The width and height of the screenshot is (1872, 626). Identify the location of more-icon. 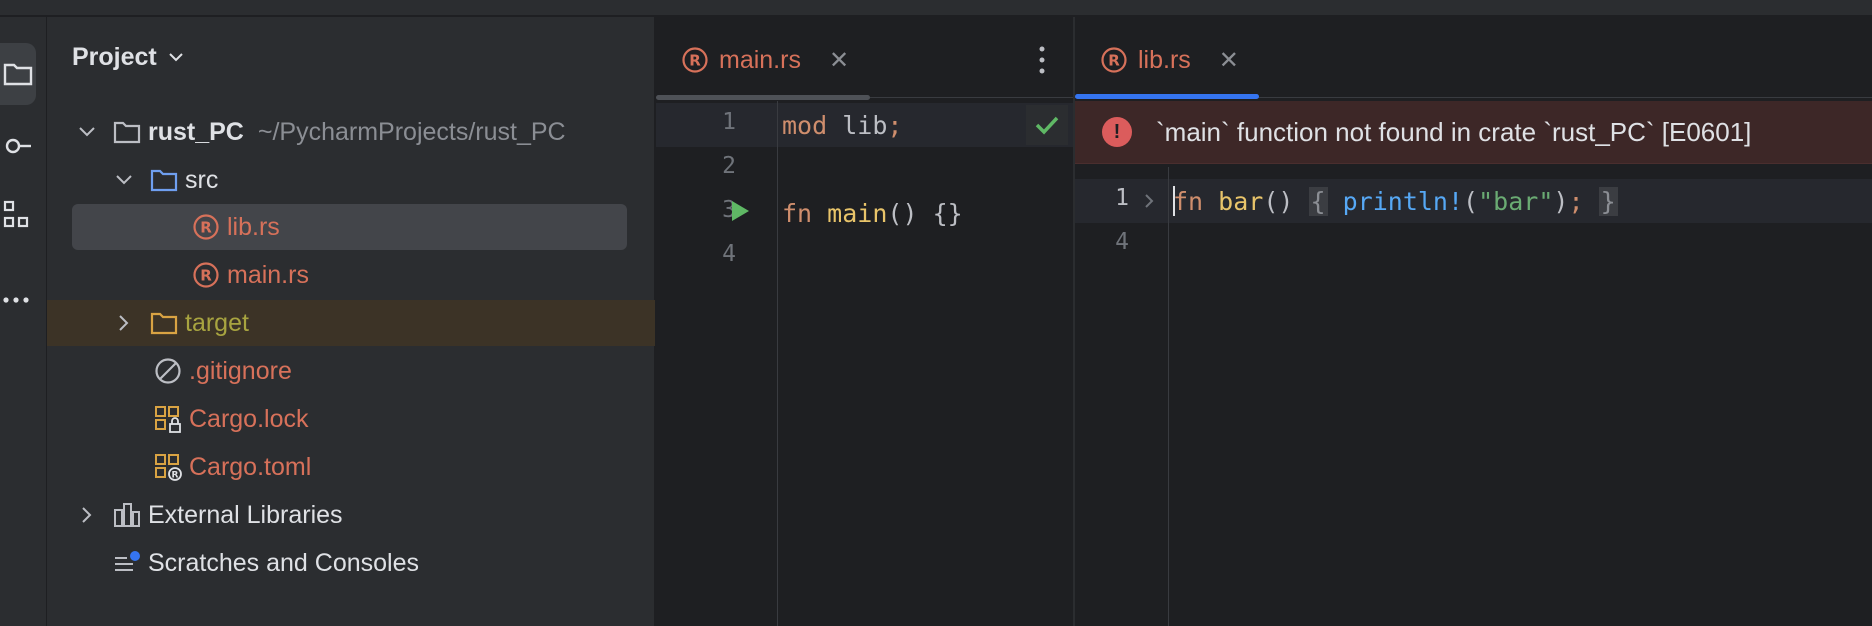
(16, 300).